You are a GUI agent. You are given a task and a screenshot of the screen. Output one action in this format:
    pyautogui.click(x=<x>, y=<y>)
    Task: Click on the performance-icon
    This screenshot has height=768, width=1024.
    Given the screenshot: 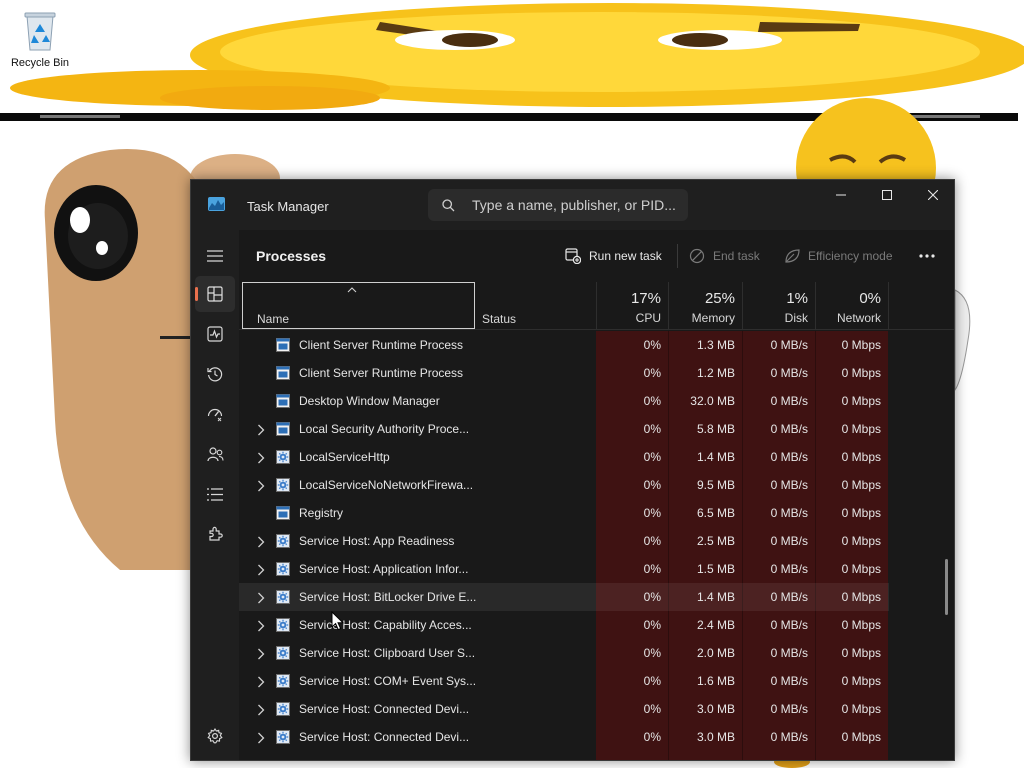 What is the action you would take?
    pyautogui.click(x=215, y=334)
    